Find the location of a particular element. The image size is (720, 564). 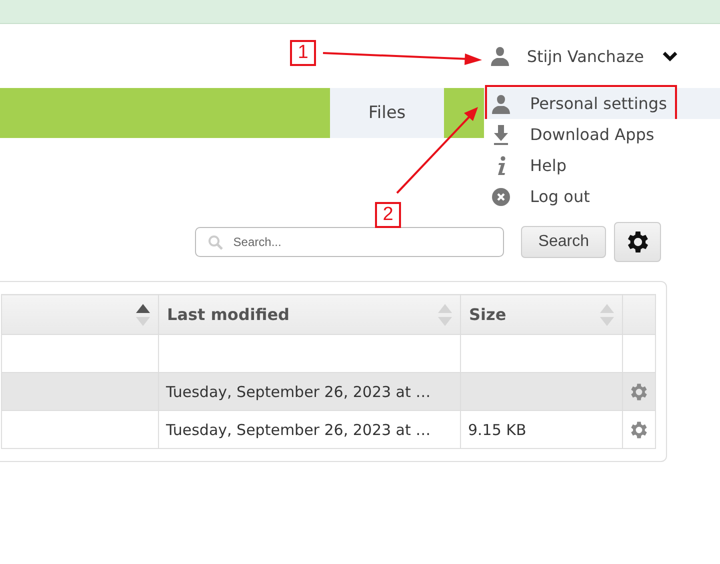

download-icon is located at coordinates (501, 134).